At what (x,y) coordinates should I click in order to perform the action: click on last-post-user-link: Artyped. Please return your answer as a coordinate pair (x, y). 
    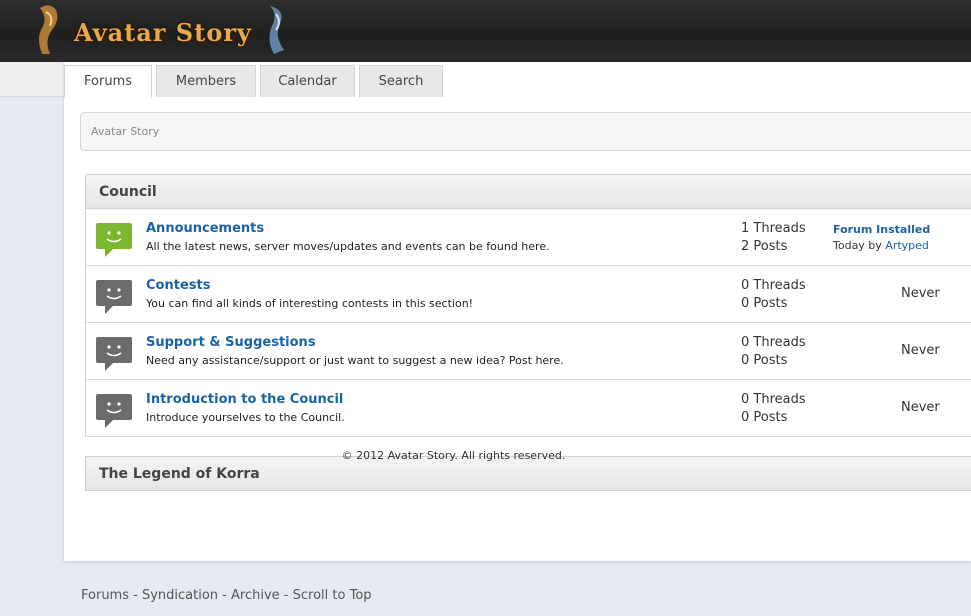
    Looking at the image, I should click on (907, 245).